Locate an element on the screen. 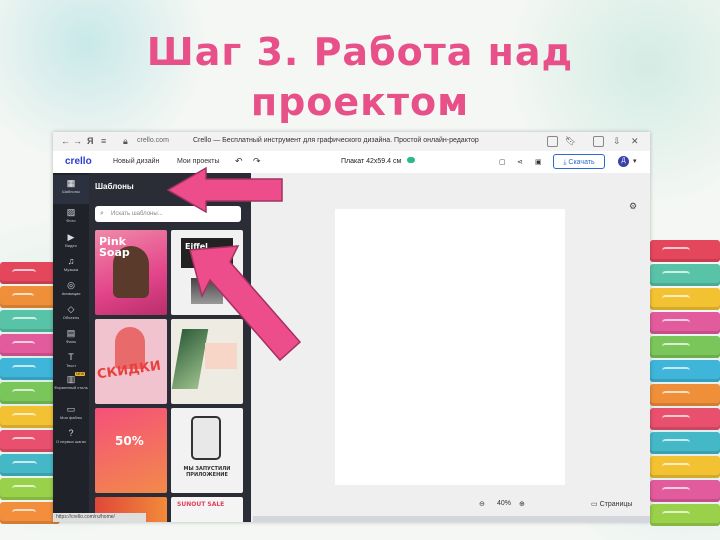 Image resolution: width=720 pixels, height=540 pixels. horizontal-arrow-icon is located at coordinates (224, 190).